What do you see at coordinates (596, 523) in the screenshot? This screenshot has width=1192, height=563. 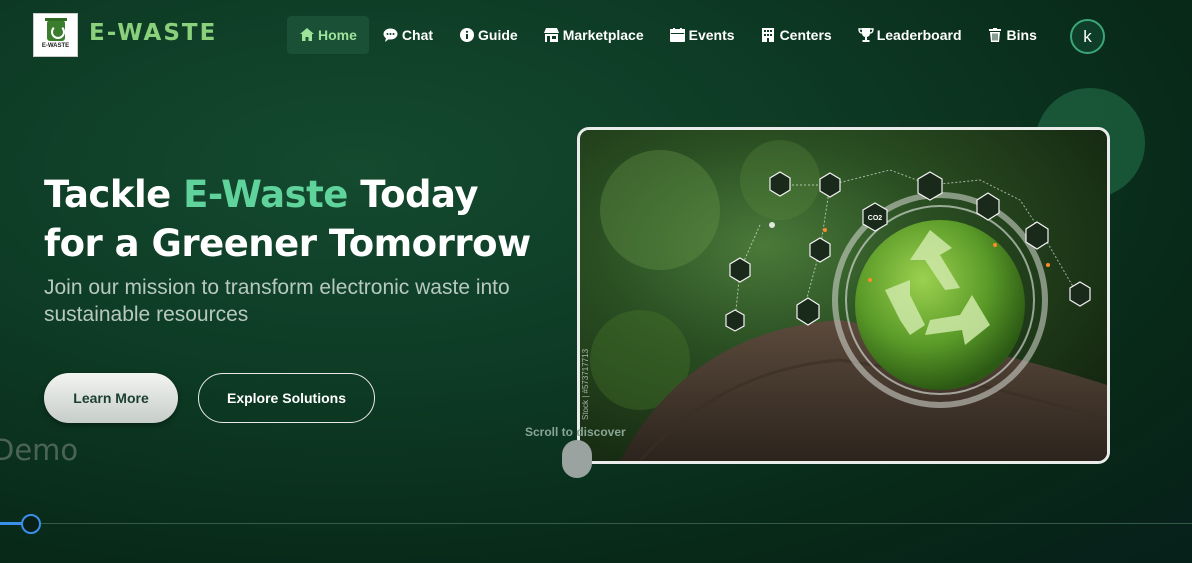 I see `timeline-track` at bounding box center [596, 523].